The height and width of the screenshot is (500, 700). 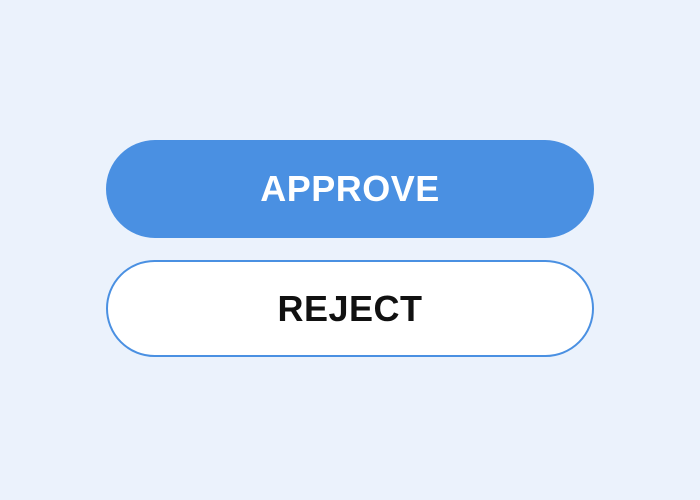 I want to click on approve-button: APPROVE, so click(x=350, y=189).